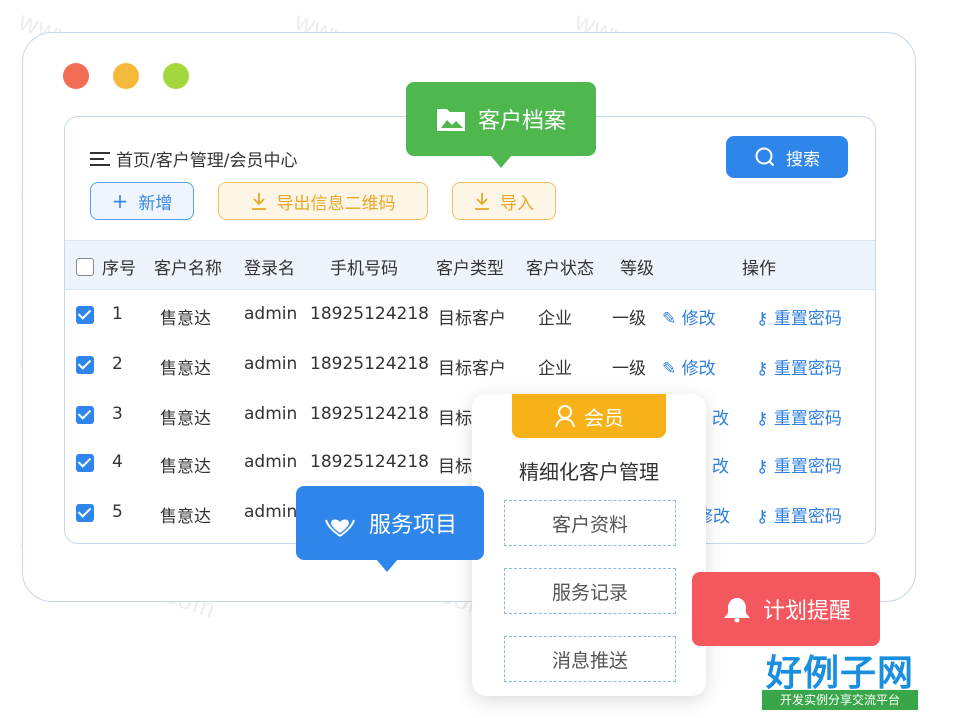 This screenshot has width=954, height=718. Describe the element at coordinates (269, 269) in the screenshot. I see `column-header: 登录名` at that location.